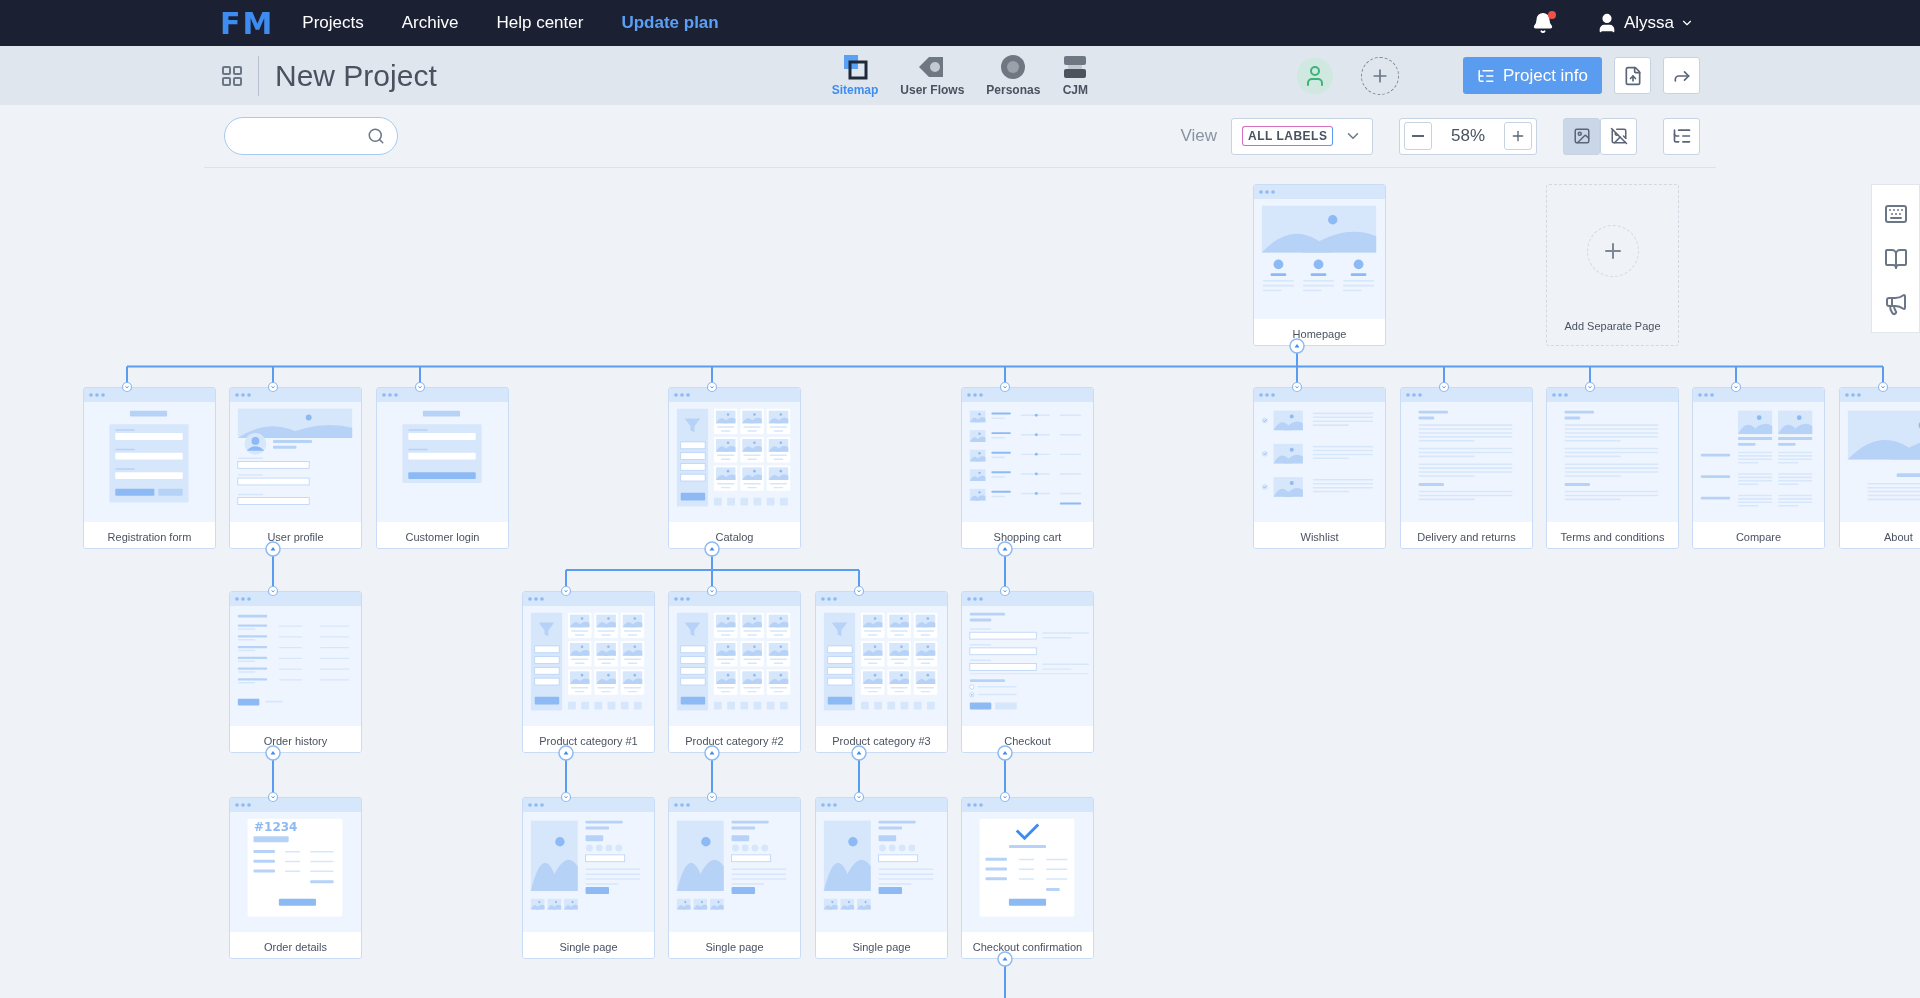  What do you see at coordinates (588, 672) in the screenshot?
I see `page-card: Product category #1` at bounding box center [588, 672].